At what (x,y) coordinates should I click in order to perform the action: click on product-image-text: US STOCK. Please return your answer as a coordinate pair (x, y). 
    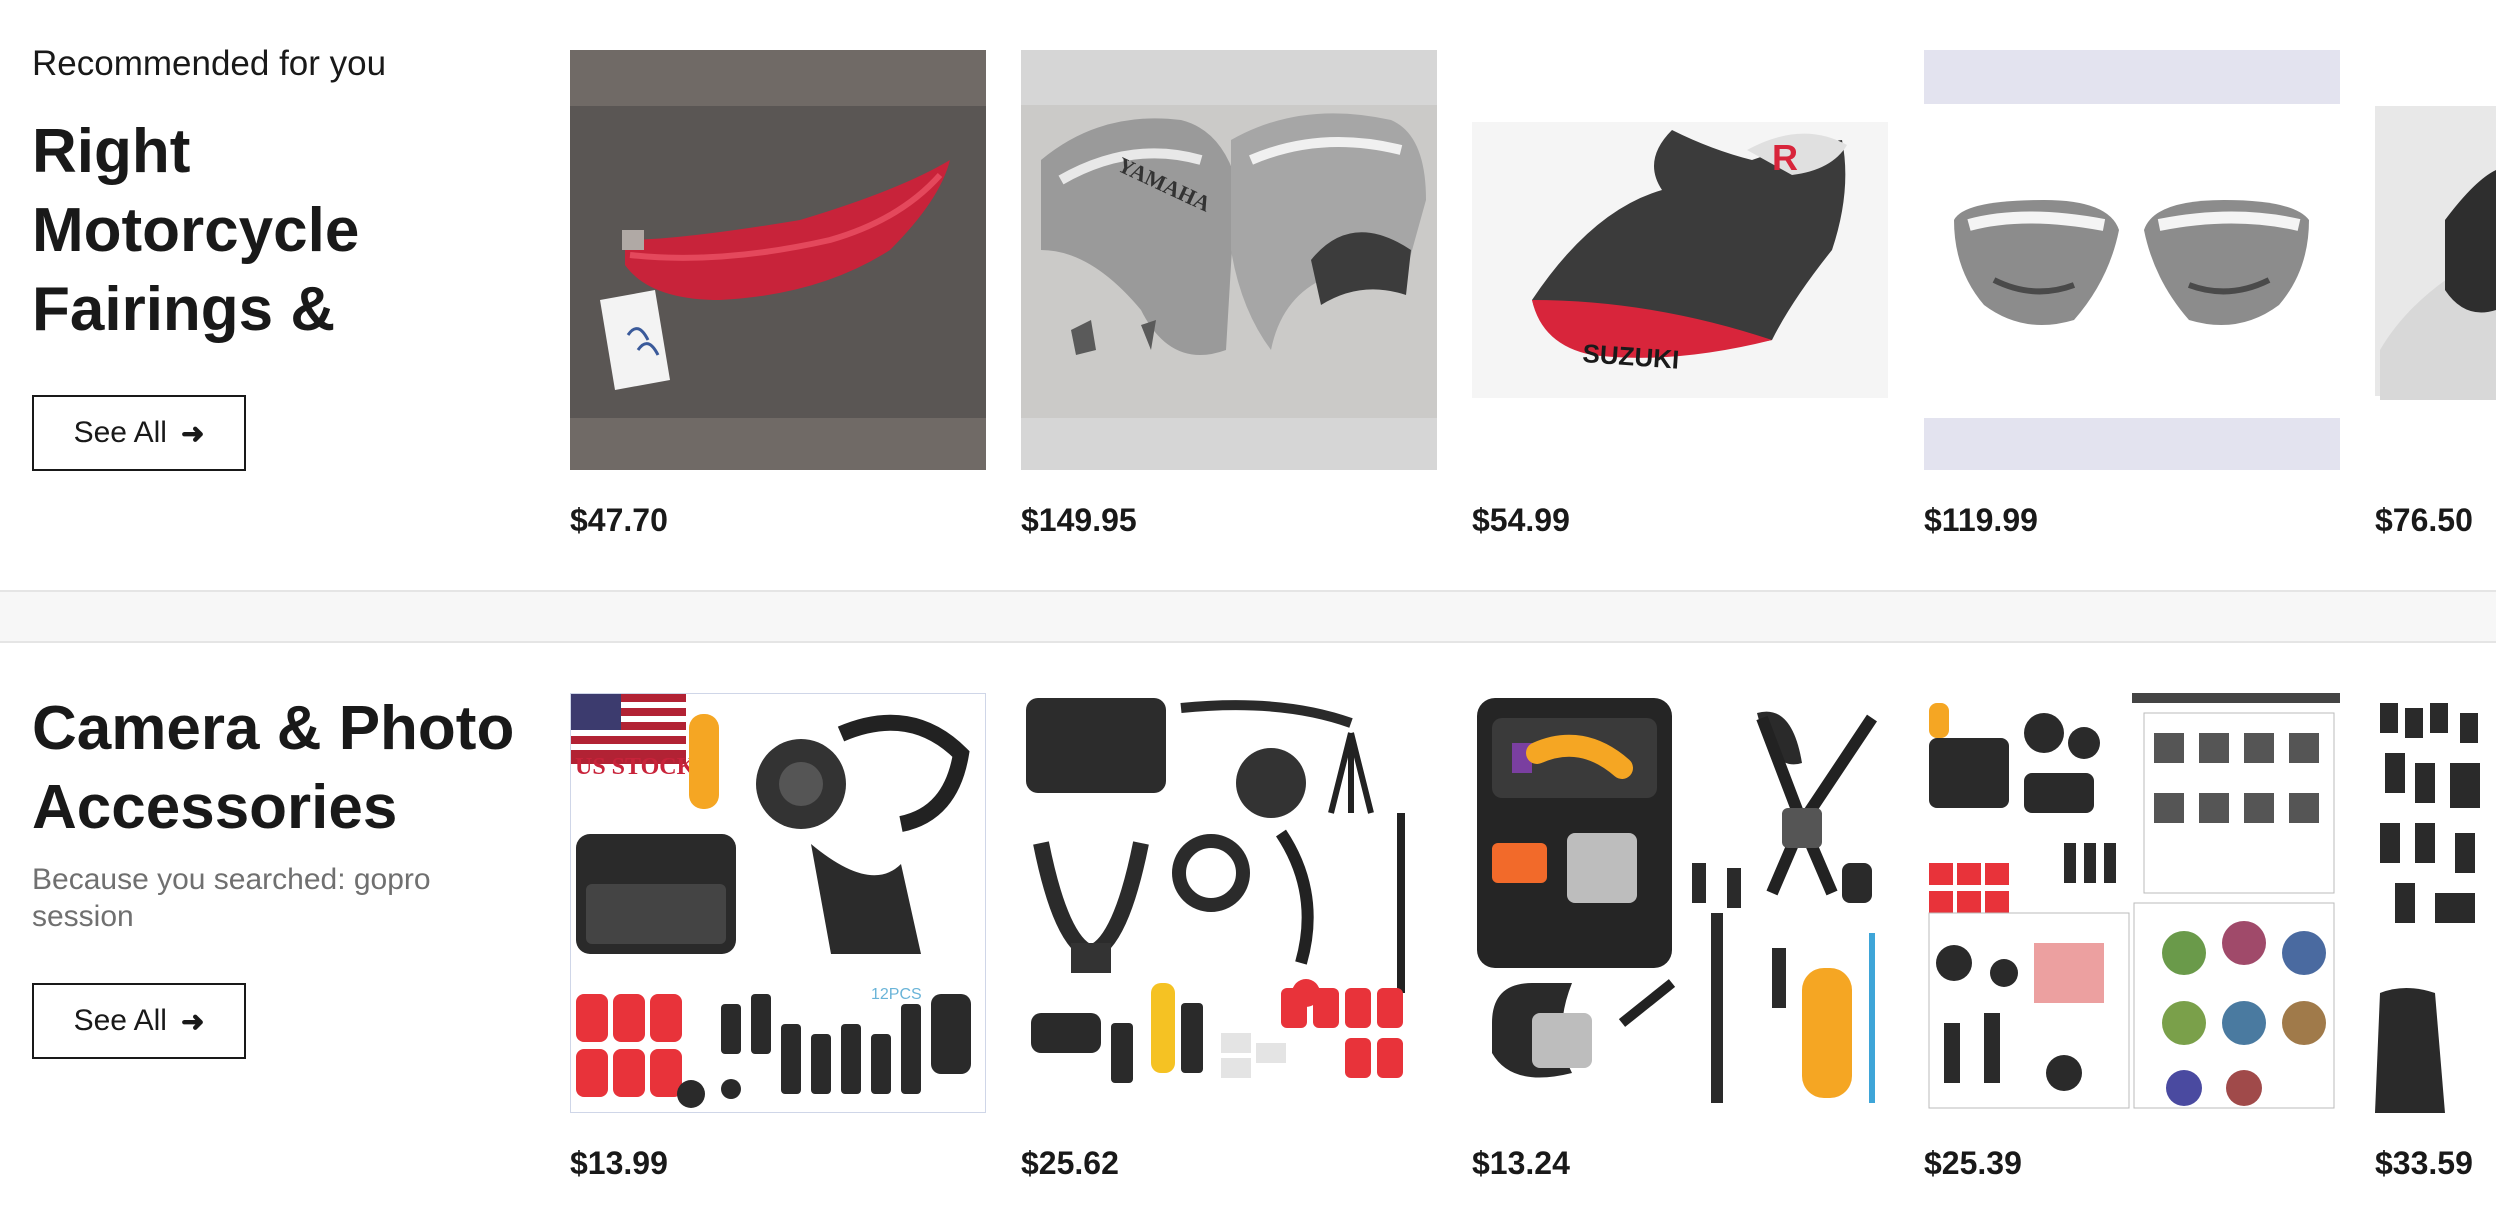
    Looking at the image, I should click on (635, 767).